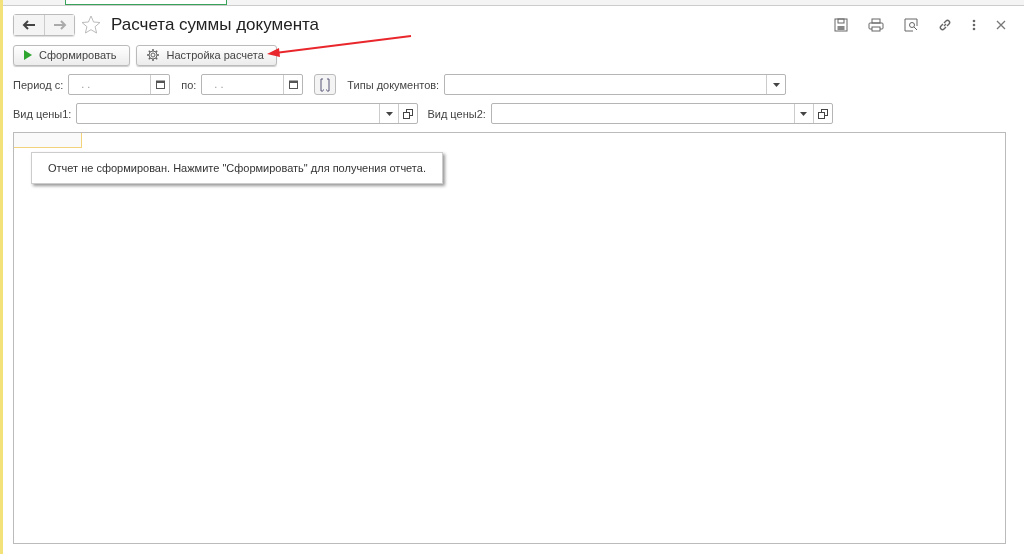  I want to click on close-icon, so click(1001, 25).